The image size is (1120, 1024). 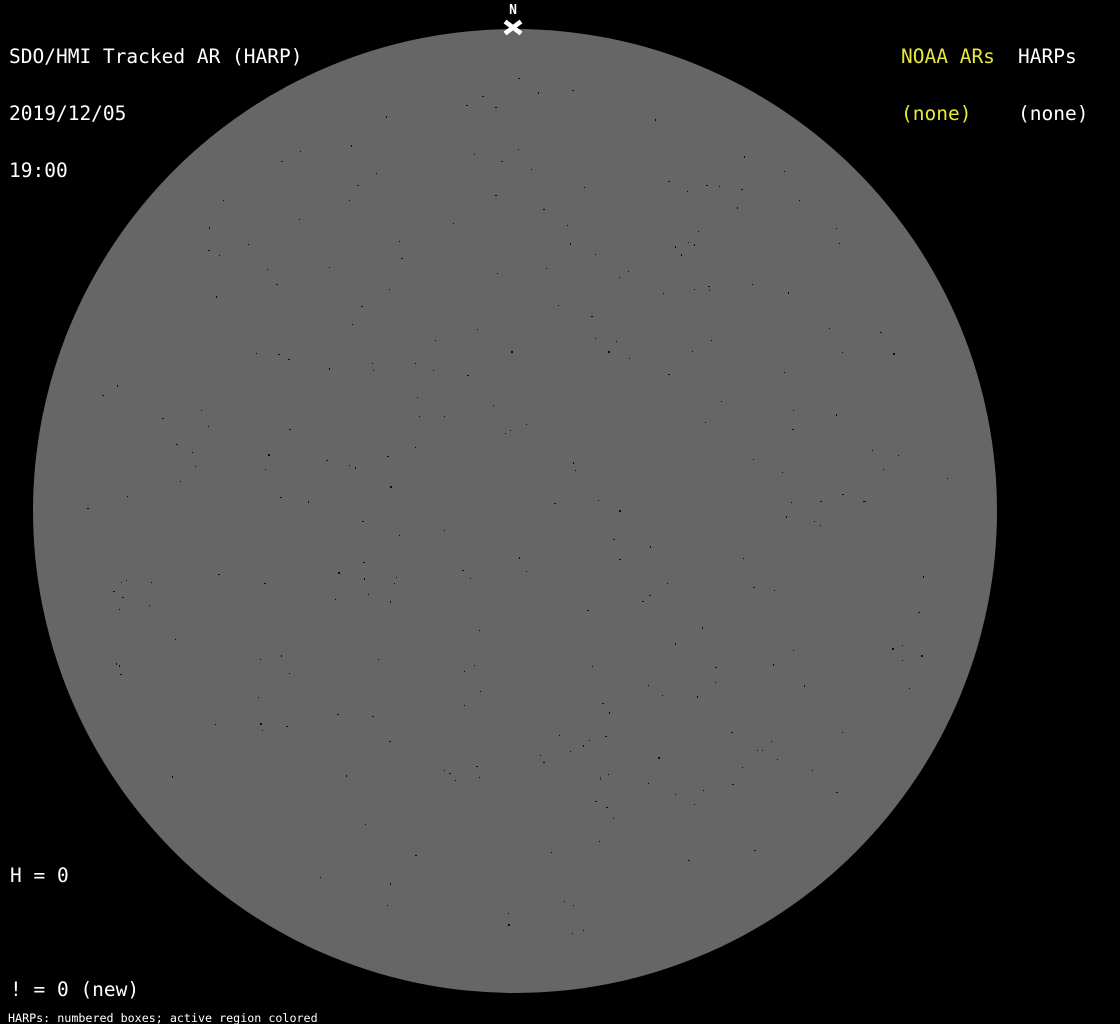 I want to click on observation-date: 2019/12/05, so click(x=68, y=113).